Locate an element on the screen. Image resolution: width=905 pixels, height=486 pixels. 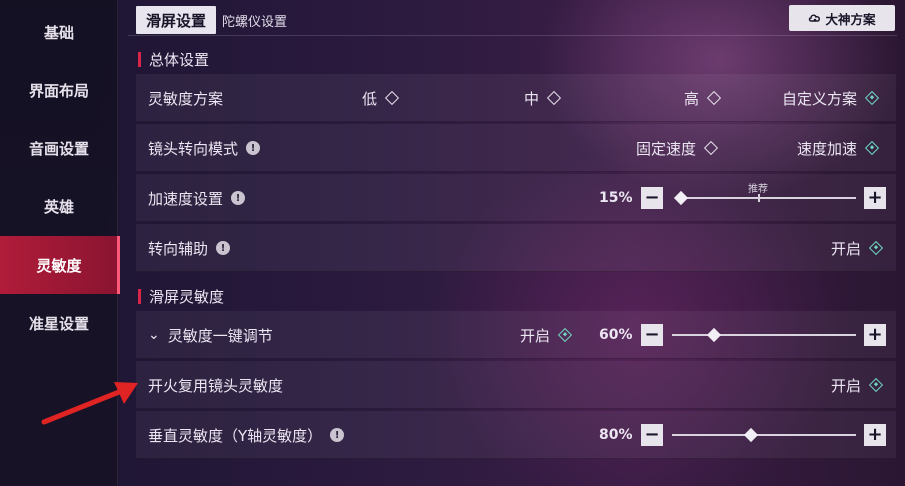
vertical-slider-track is located at coordinates (764, 435).